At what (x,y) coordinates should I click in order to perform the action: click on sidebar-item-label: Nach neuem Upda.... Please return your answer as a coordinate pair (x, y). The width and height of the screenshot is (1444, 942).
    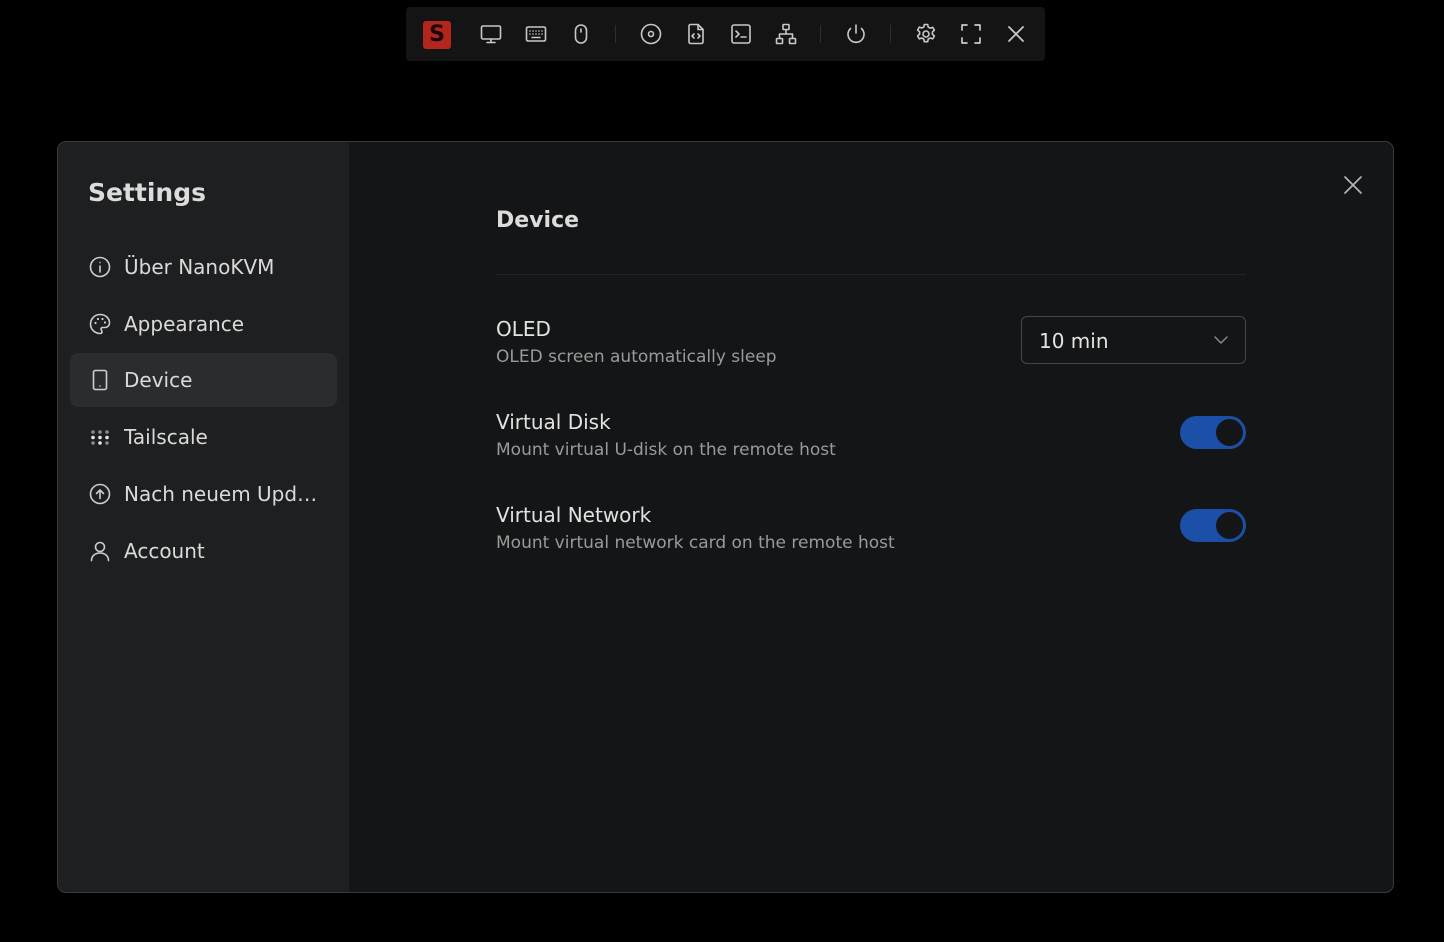
    Looking at the image, I should click on (224, 494).